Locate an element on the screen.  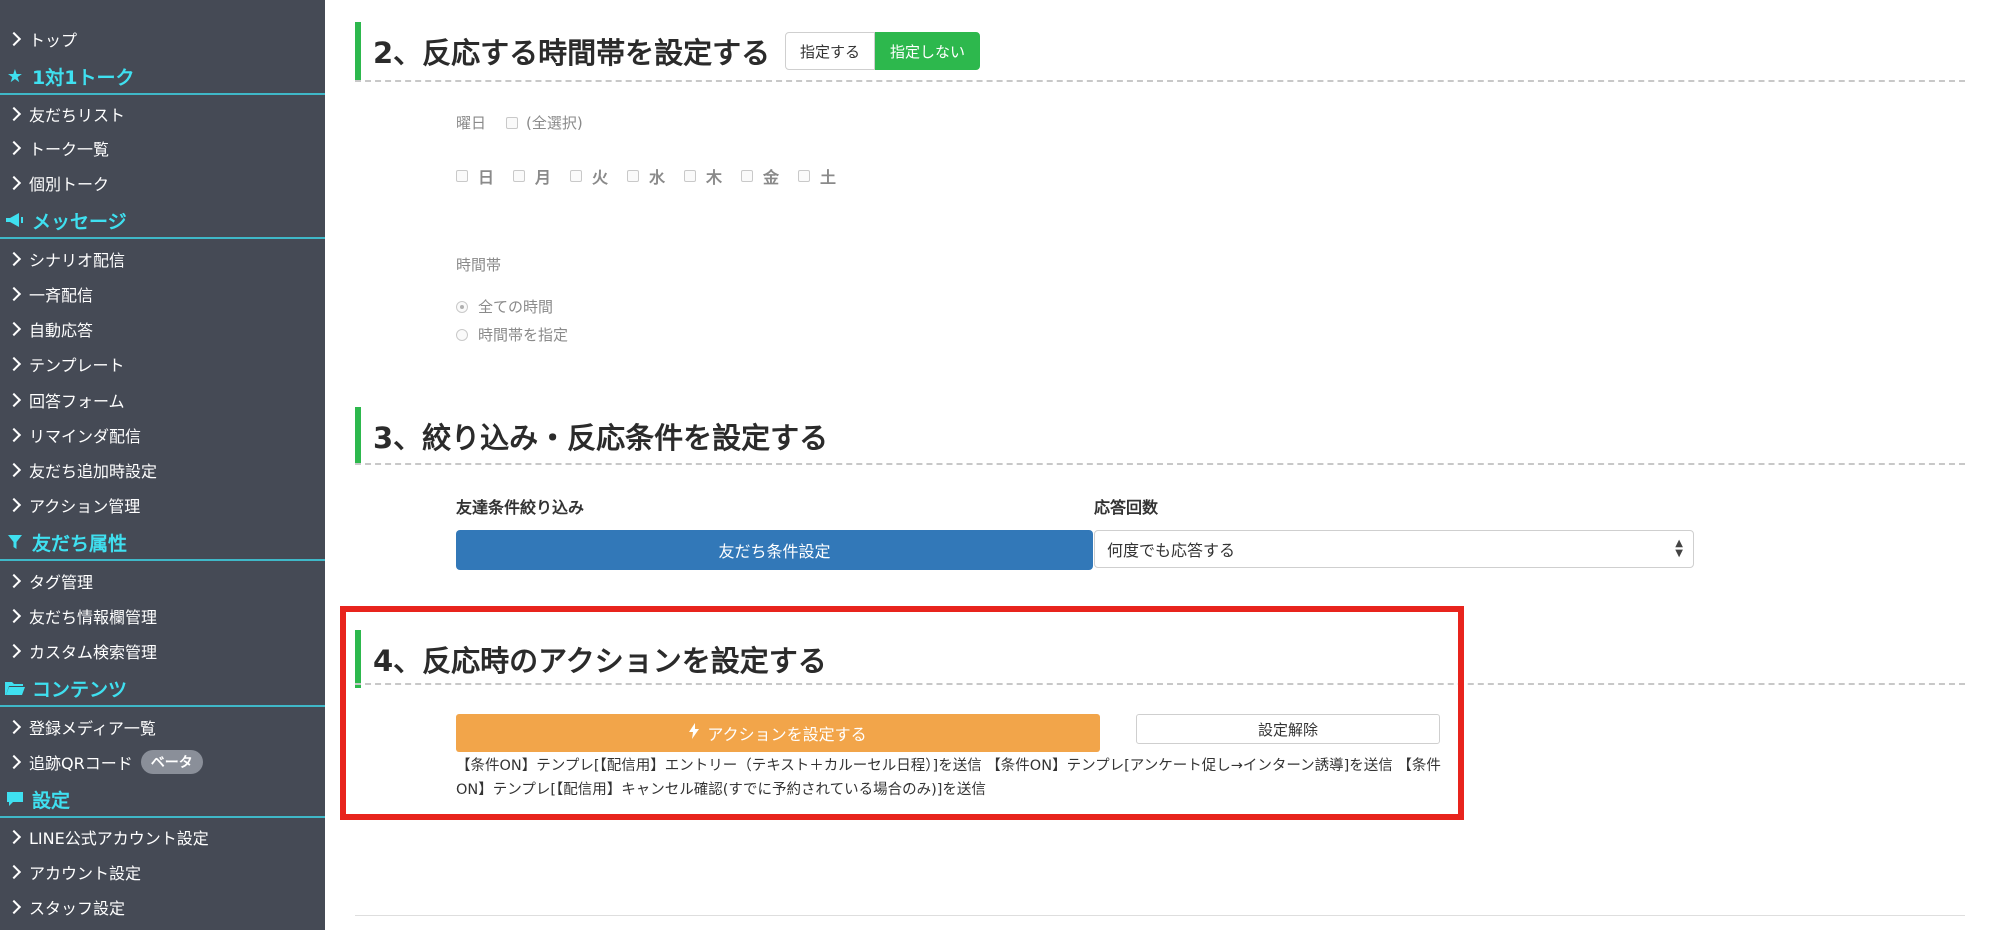
day-tue: 火 is located at coordinates (589, 176).